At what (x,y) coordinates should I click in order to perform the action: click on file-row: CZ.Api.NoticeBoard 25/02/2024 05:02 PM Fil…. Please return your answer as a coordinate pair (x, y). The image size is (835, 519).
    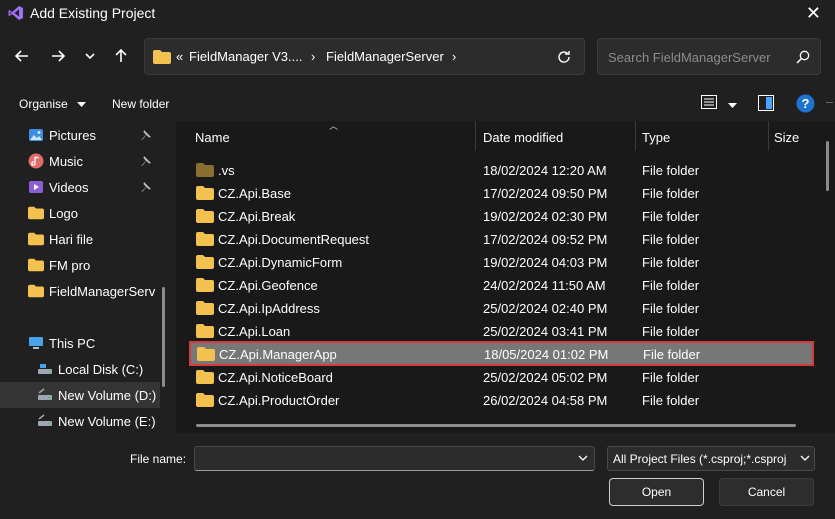
    Looking at the image, I should click on (502, 377).